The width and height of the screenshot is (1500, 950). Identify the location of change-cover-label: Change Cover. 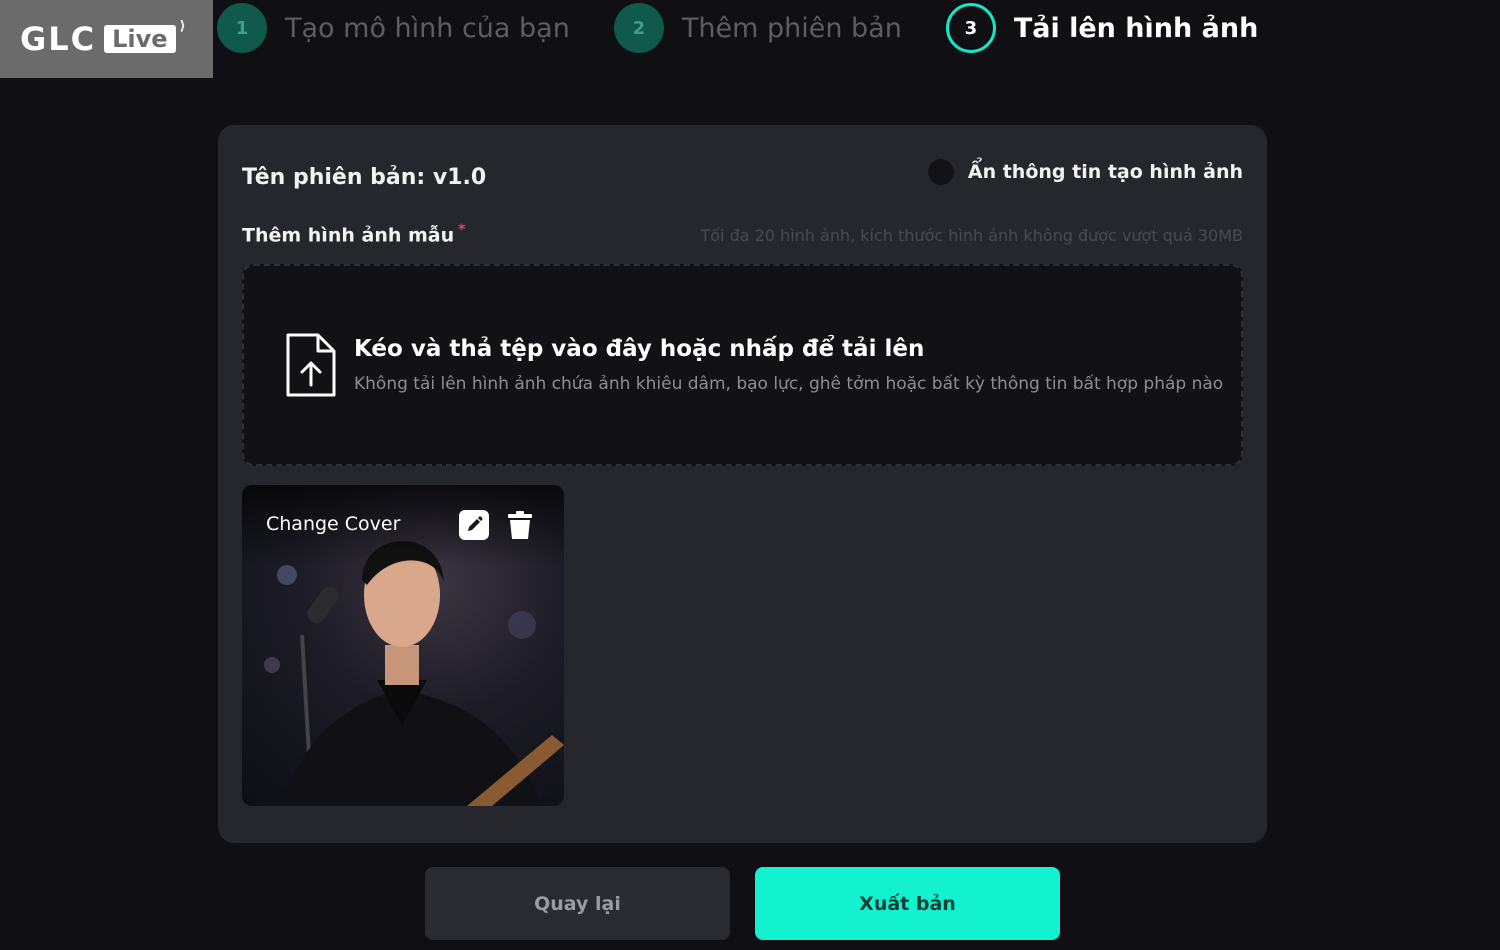
(333, 524).